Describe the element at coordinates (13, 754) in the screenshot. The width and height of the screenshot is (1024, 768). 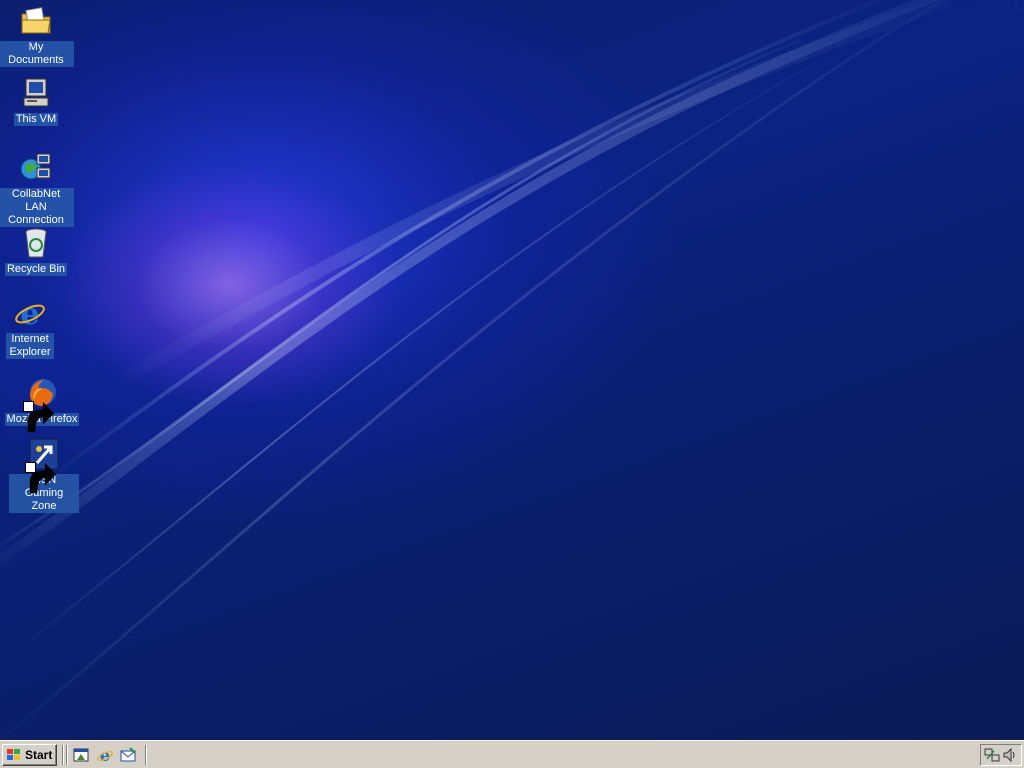
I see `windows-logo-icon` at that location.